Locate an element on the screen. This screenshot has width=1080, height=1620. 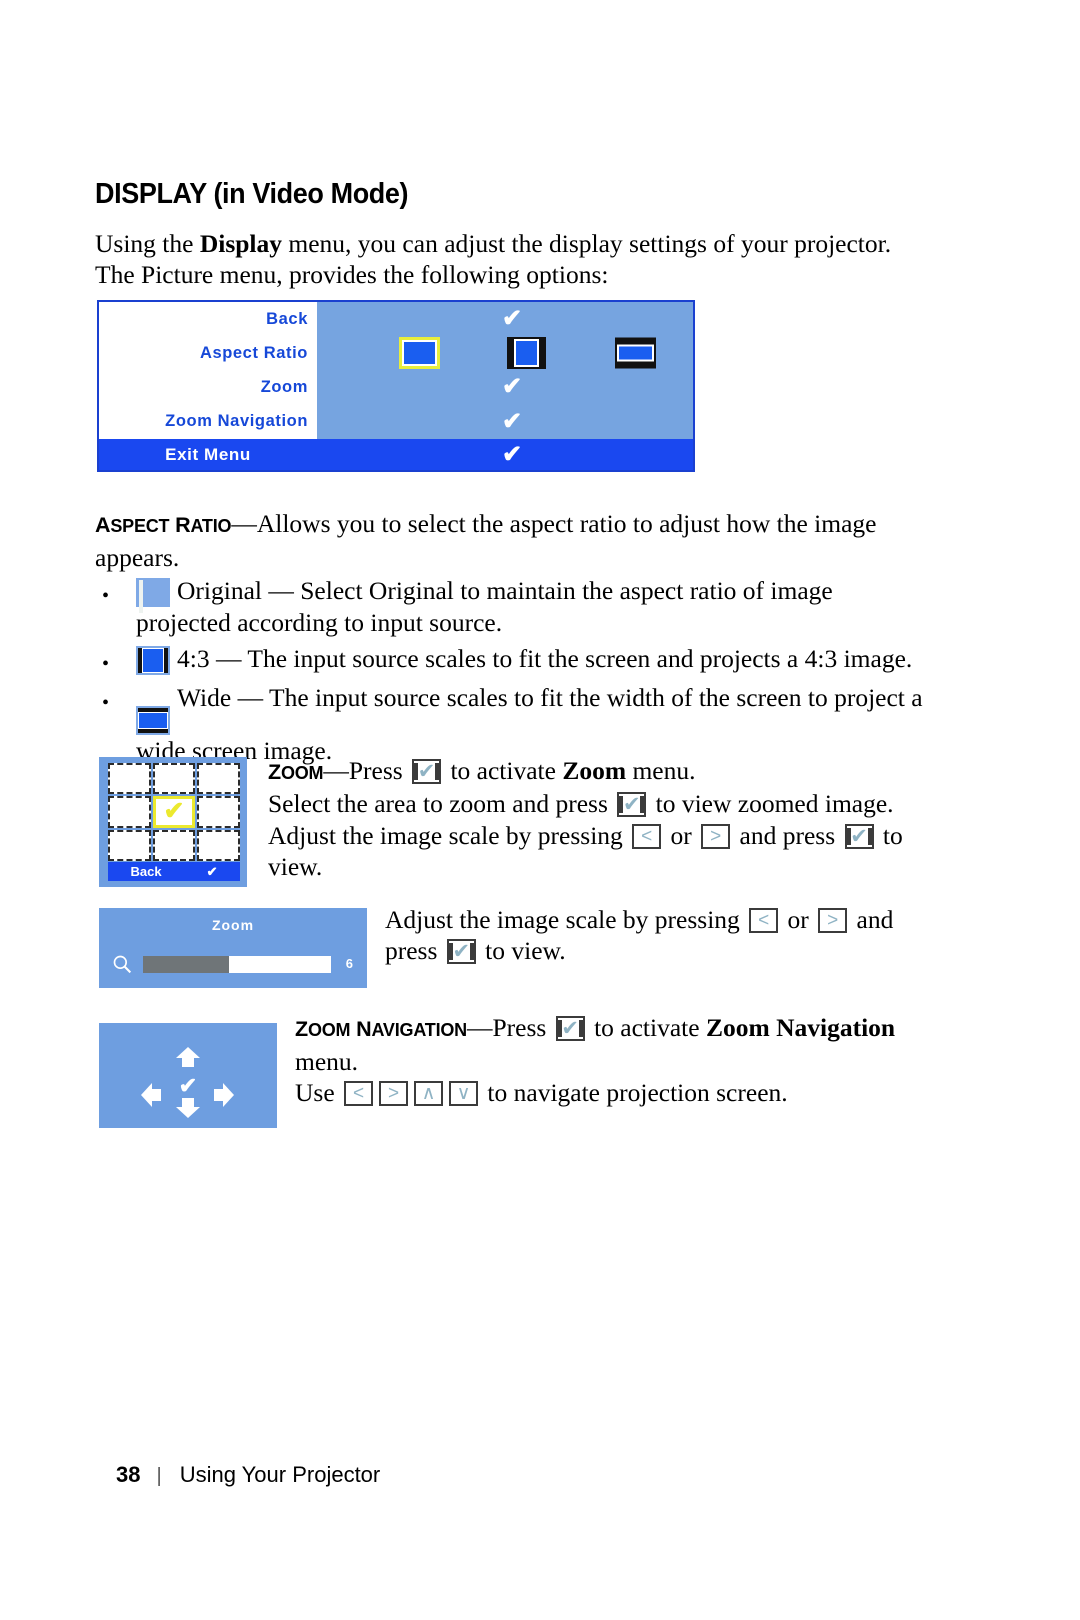
original-icon is located at coordinates (419, 353).